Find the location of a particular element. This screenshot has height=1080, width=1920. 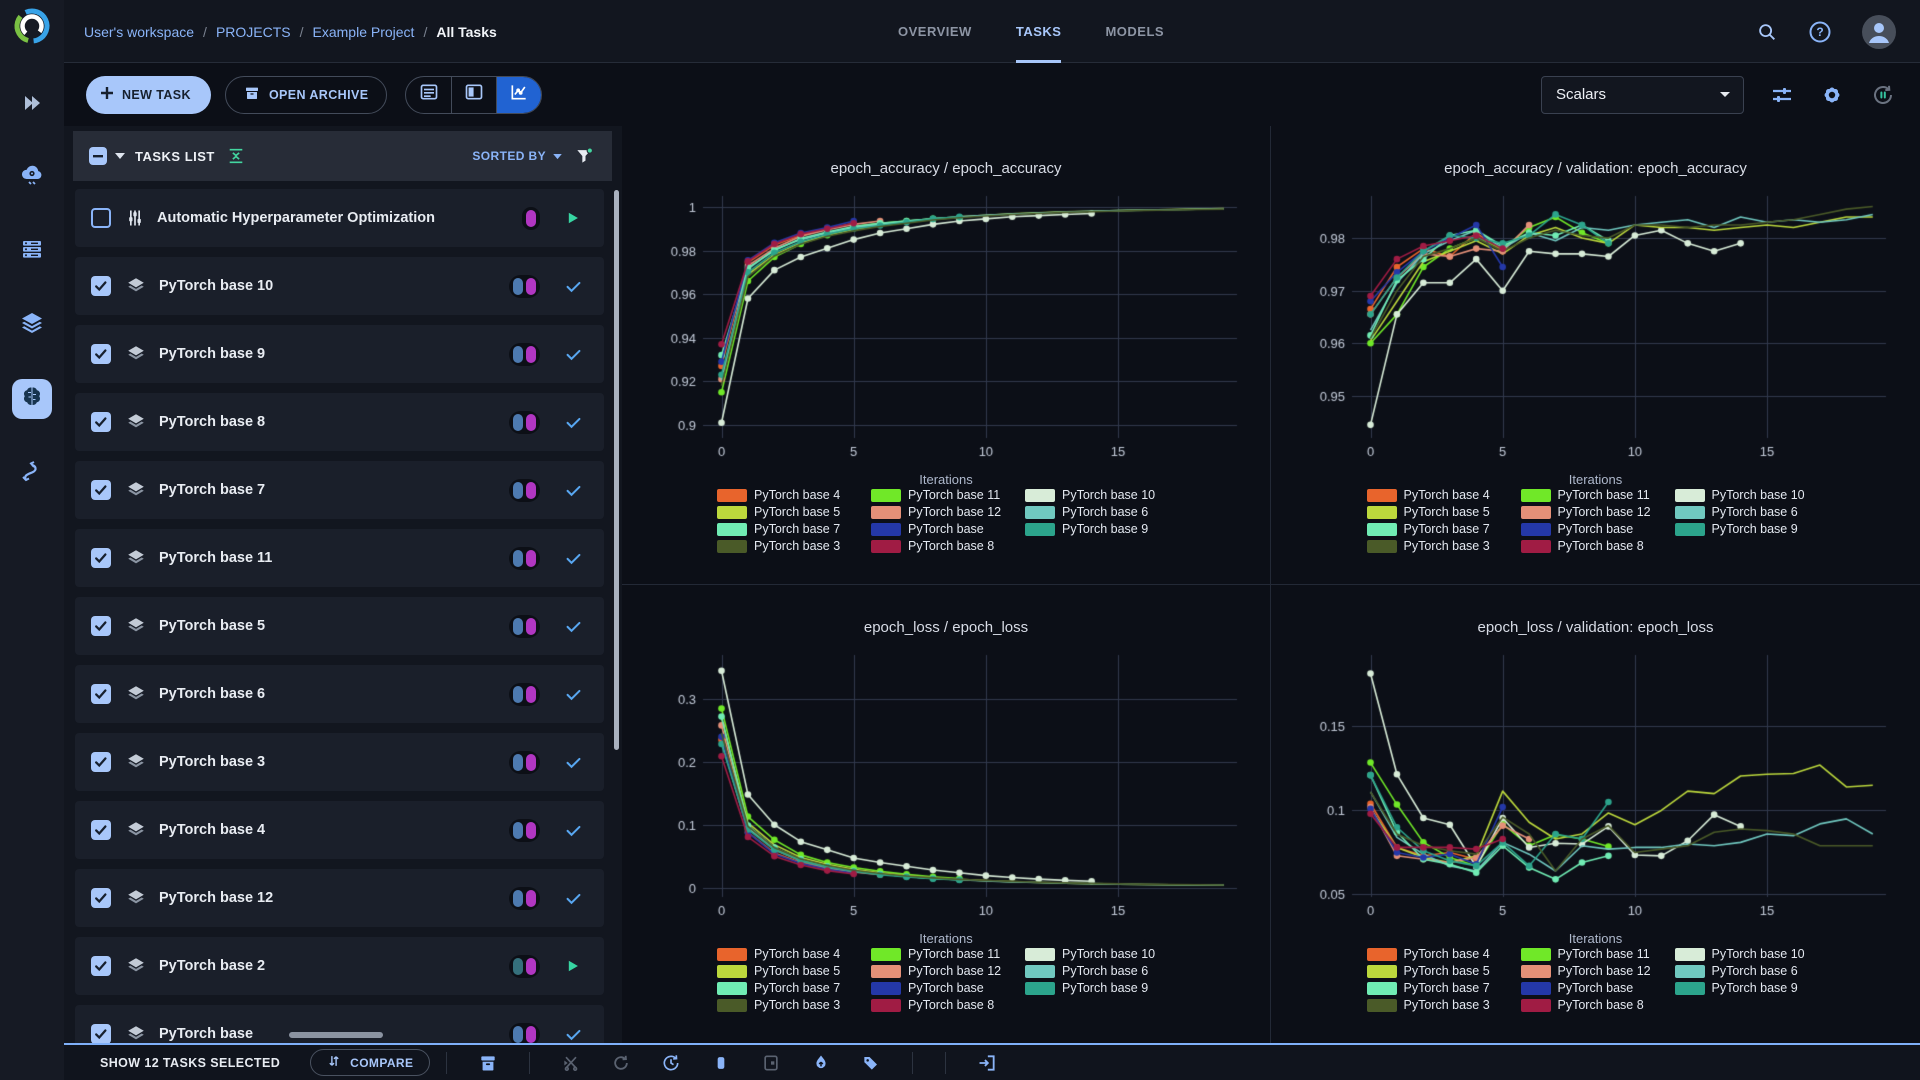

compare-button: COMPARE is located at coordinates (370, 1062).